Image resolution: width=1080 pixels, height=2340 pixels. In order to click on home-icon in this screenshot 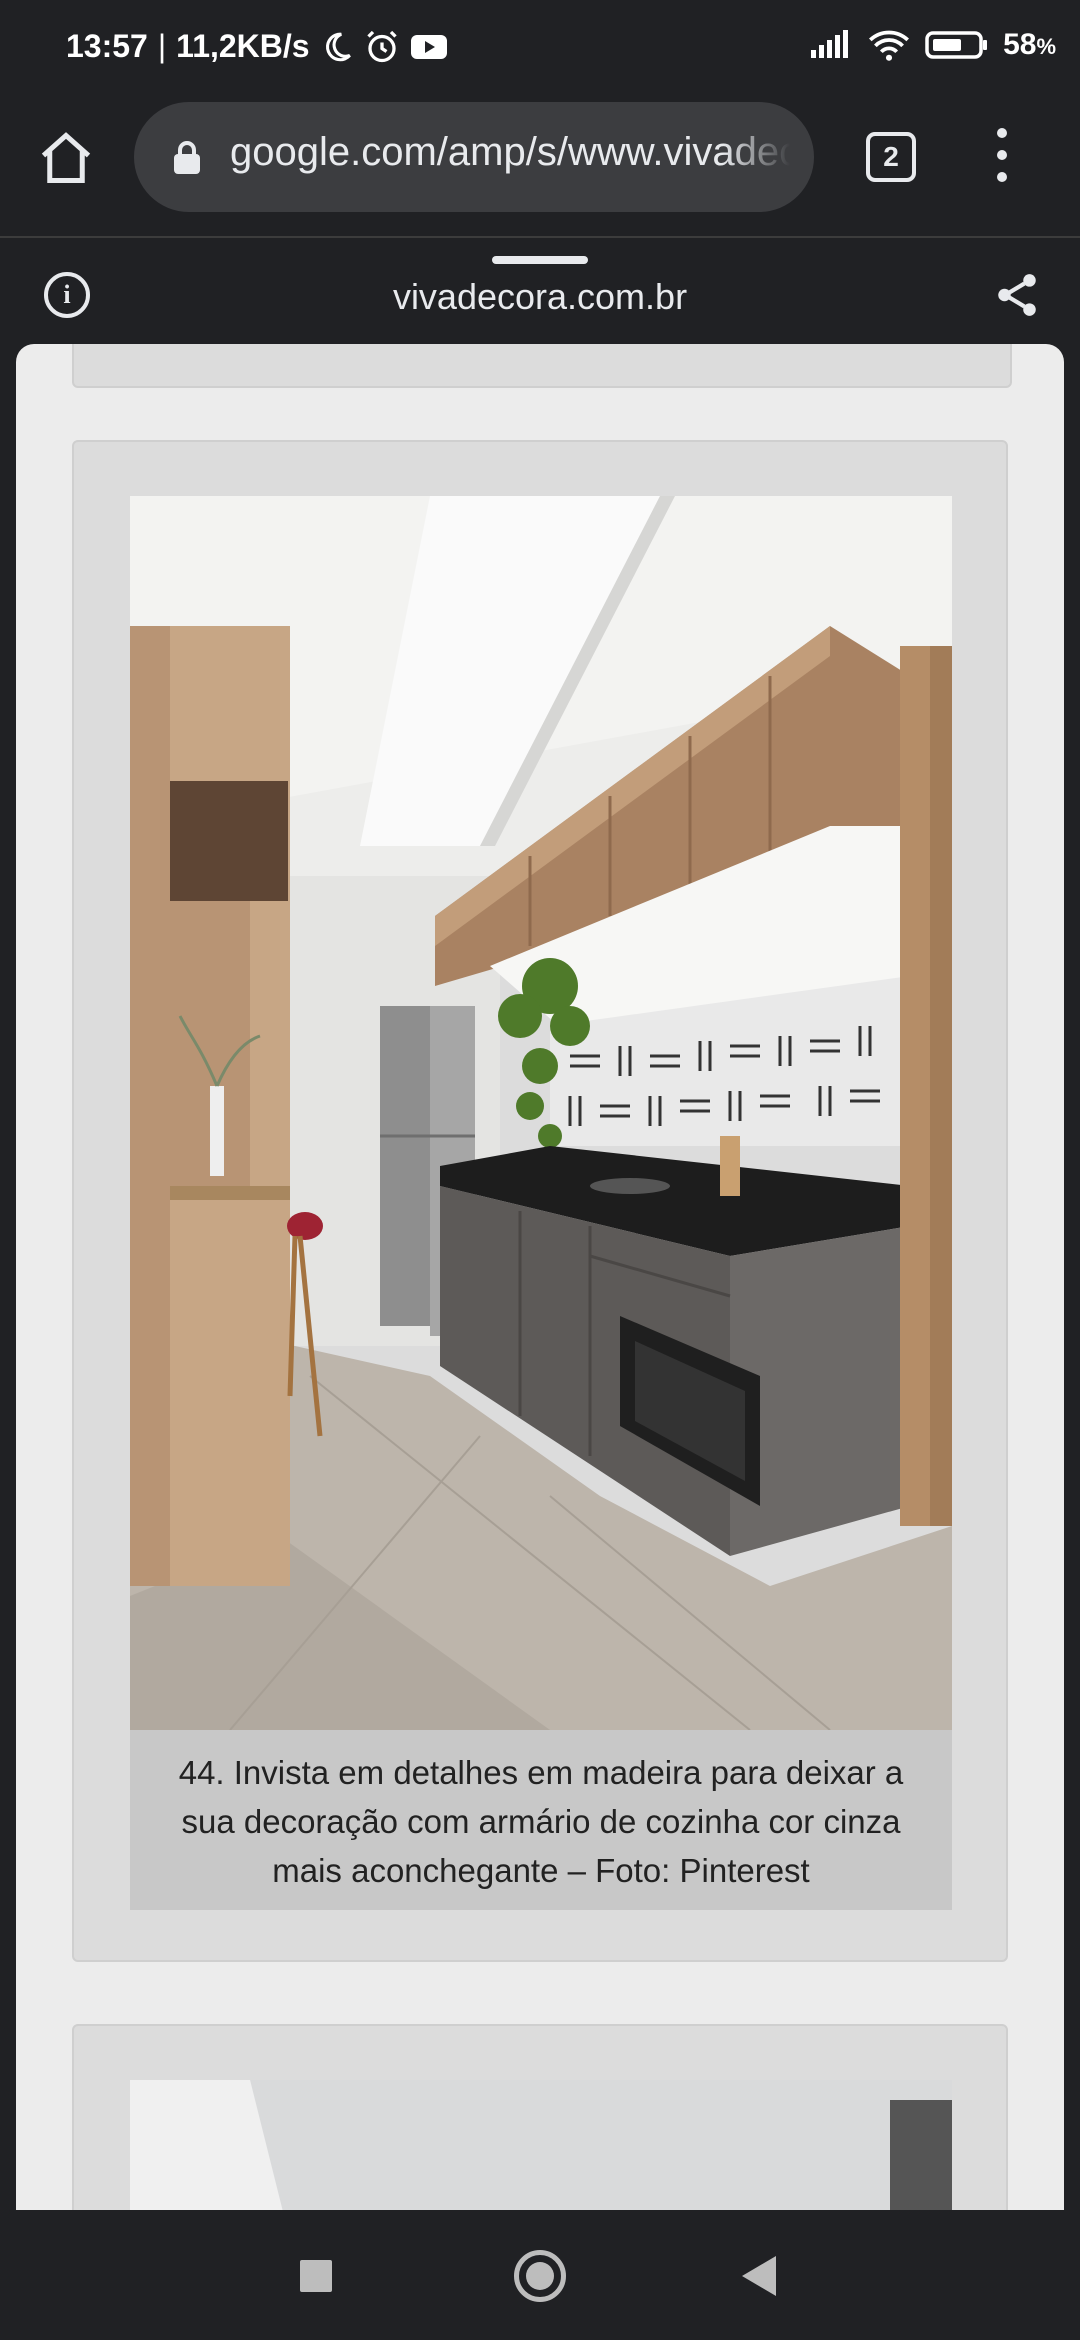, I will do `click(66, 157)`.